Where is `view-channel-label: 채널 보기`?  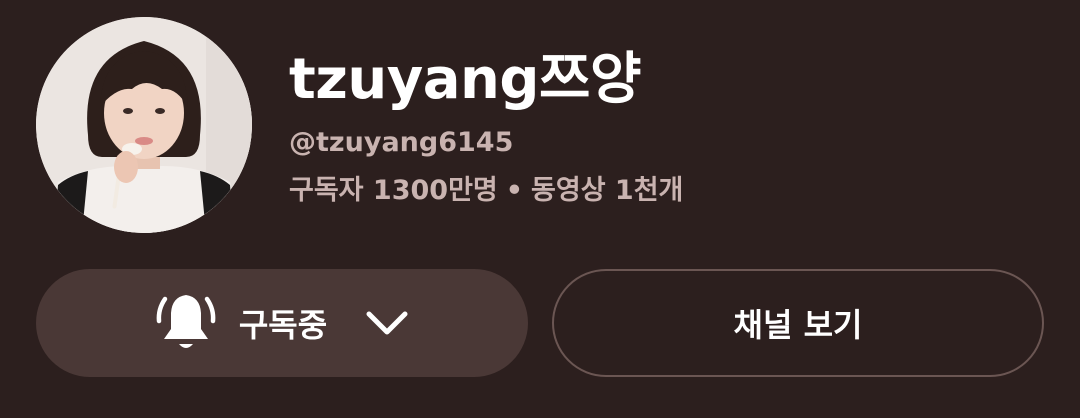 view-channel-label: 채널 보기 is located at coordinates (798, 325).